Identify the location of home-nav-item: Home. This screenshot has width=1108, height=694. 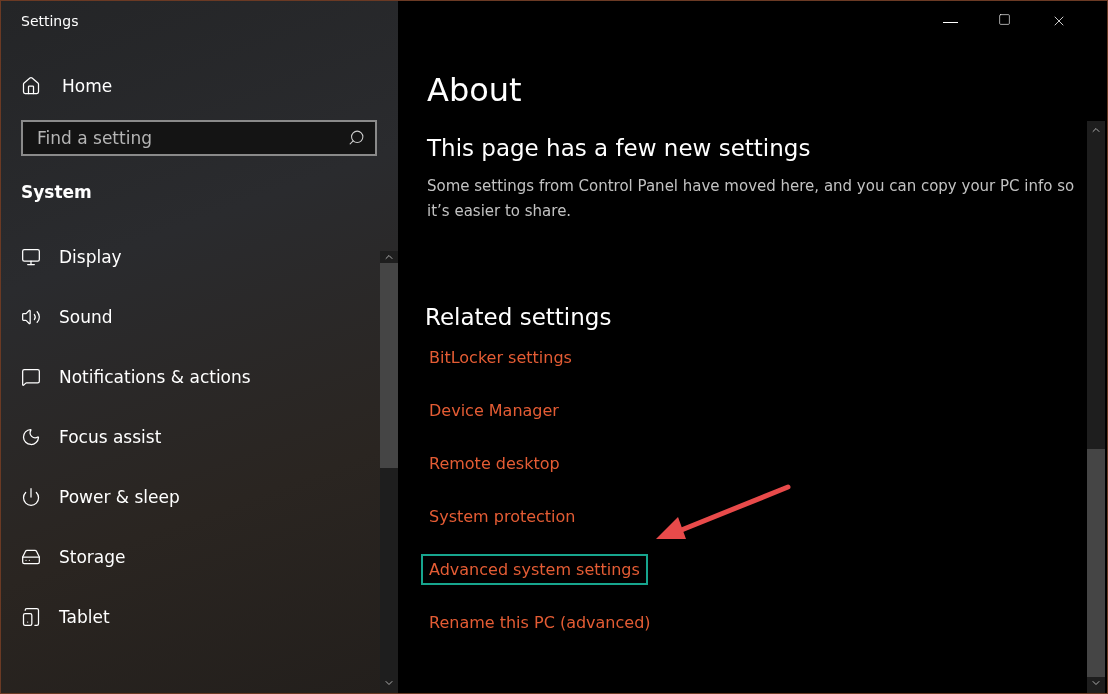
(200, 86).